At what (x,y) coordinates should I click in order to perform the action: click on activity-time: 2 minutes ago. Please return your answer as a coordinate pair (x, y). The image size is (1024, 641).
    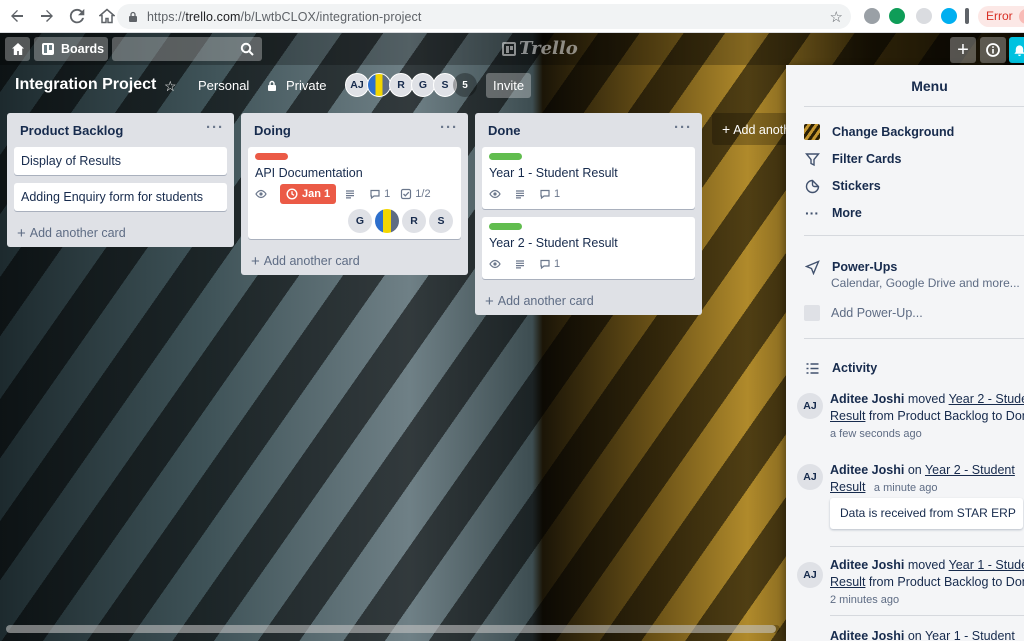
    Looking at the image, I should click on (864, 600).